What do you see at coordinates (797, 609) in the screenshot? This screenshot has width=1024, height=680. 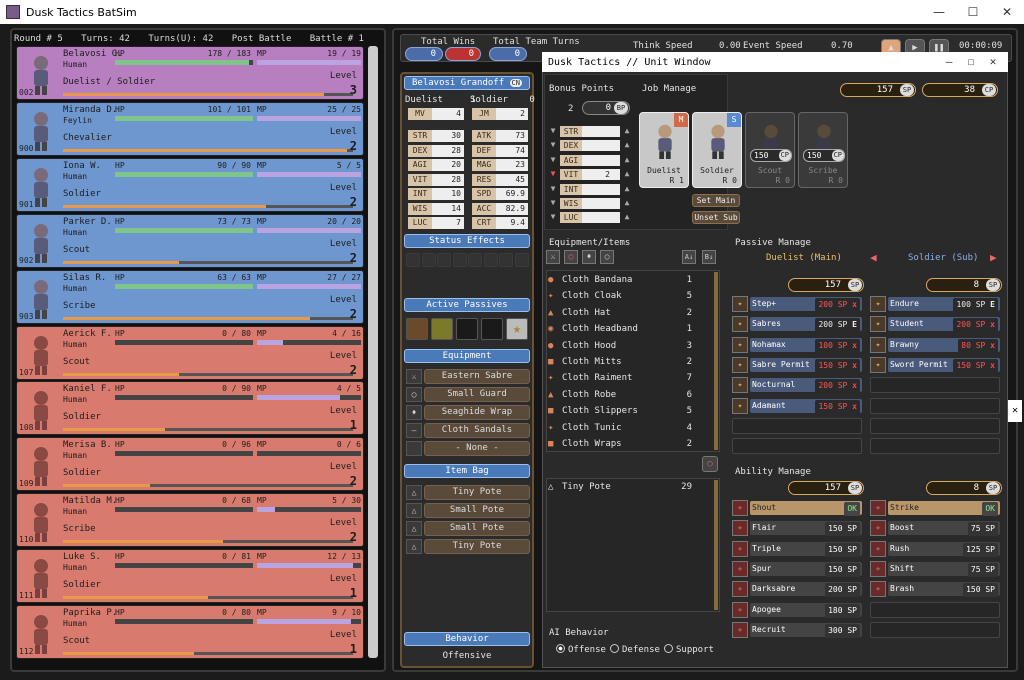 I see `ability-skill: ✧ Apogee 180 SP` at bounding box center [797, 609].